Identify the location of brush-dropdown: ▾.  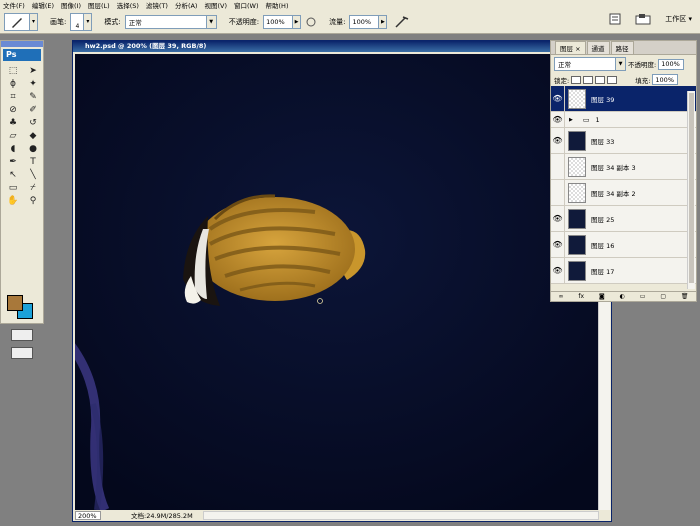
(88, 21).